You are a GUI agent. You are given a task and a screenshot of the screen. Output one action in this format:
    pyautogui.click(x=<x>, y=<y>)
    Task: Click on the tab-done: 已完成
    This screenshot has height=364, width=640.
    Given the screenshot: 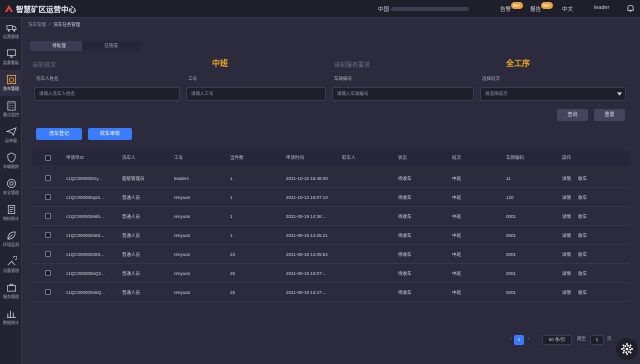 What is the action you would take?
    pyautogui.click(x=111, y=46)
    